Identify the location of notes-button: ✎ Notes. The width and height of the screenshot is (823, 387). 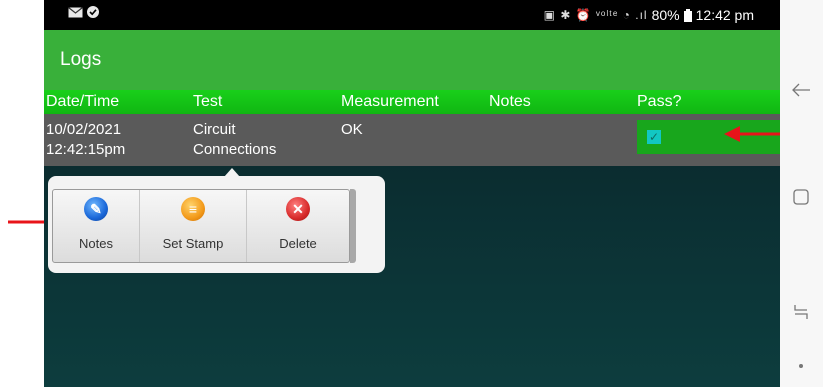
(96, 226).